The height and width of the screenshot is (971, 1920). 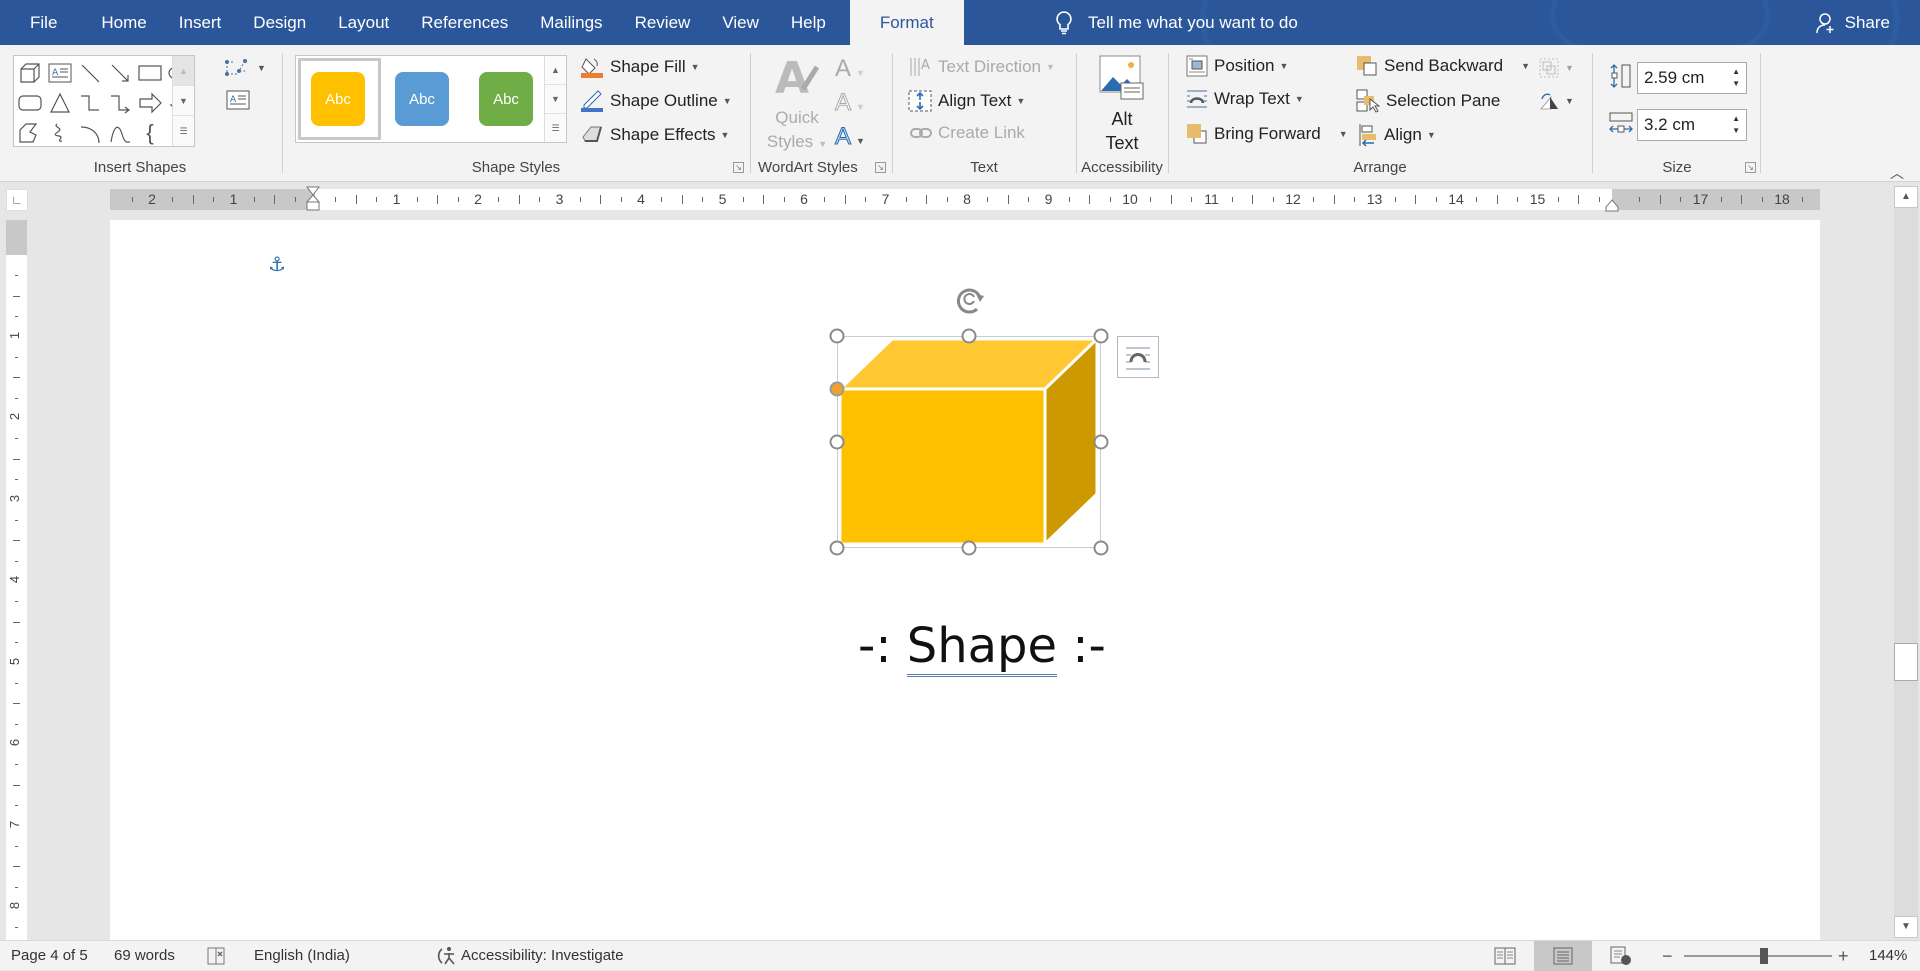 What do you see at coordinates (150, 73) in the screenshot?
I see `rectangle-shape-icon` at bounding box center [150, 73].